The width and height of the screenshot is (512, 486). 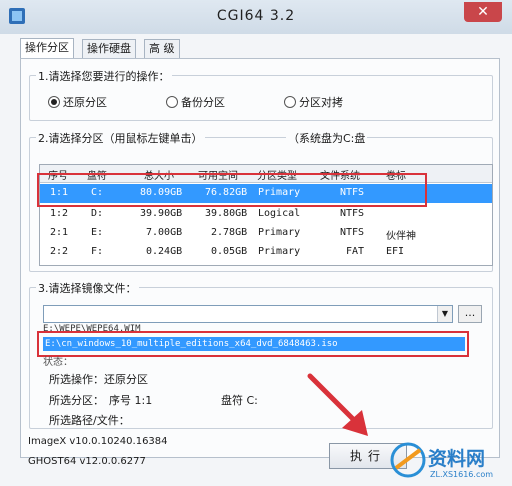 What do you see at coordinates (120, 138) in the screenshot?
I see `partition-group-label: 2.请选择分区（用鼠标左键单击）` at bounding box center [120, 138].